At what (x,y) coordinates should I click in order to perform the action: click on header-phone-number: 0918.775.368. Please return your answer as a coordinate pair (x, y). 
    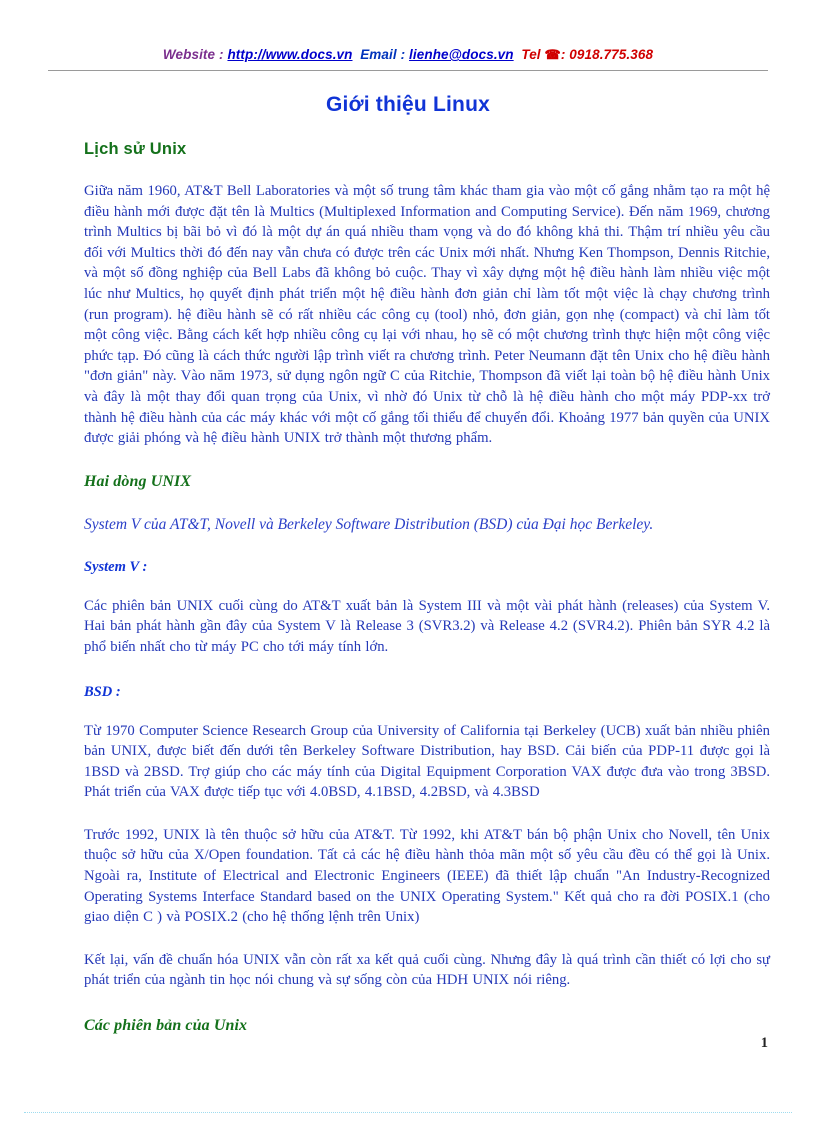
    Looking at the image, I should click on (611, 54).